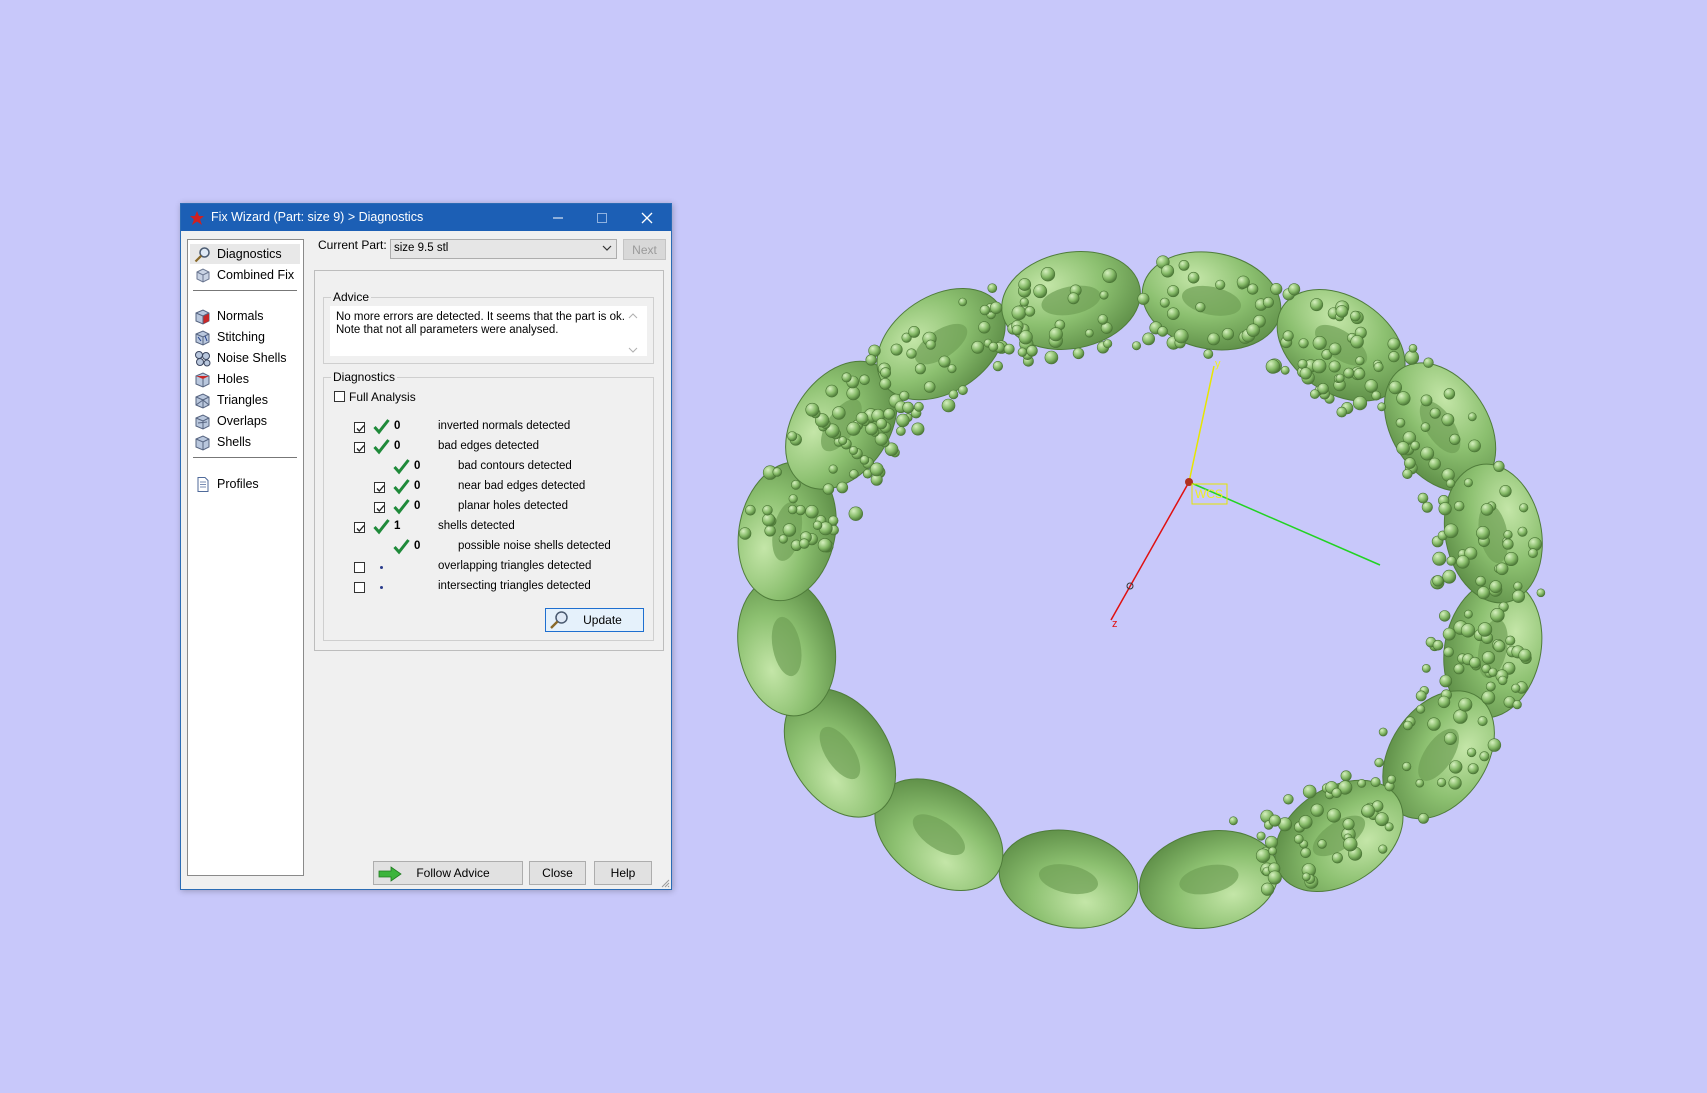 This screenshot has height=1093, width=1707. I want to click on follow-advice-button: Follow Advice, so click(448, 873).